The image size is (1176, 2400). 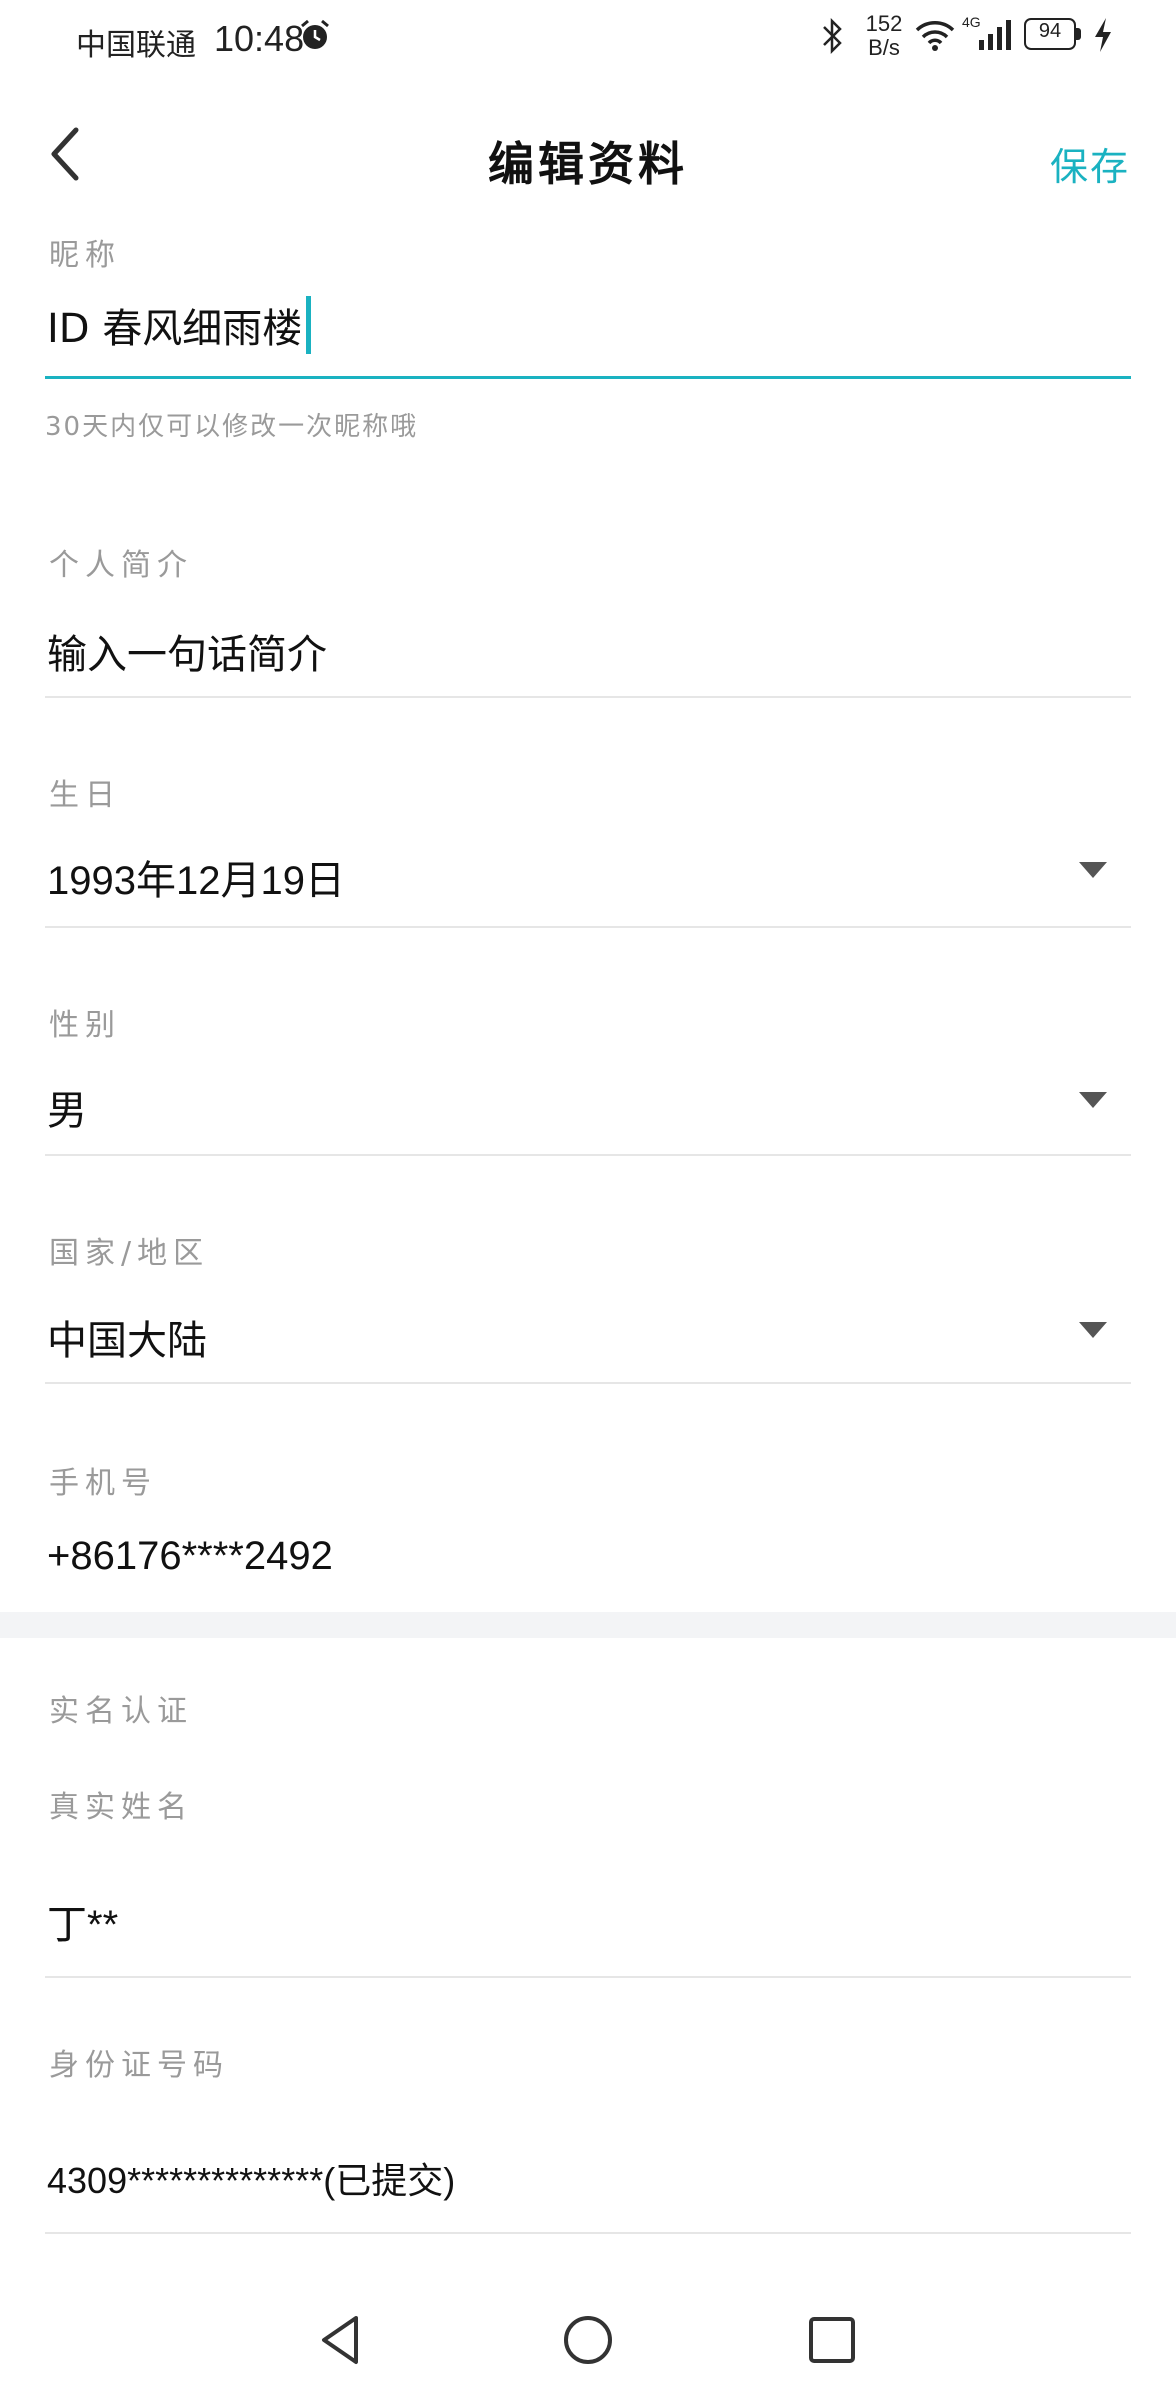 What do you see at coordinates (251, 2180) in the screenshot?
I see `id-number-value: 4309**************(已提交)` at bounding box center [251, 2180].